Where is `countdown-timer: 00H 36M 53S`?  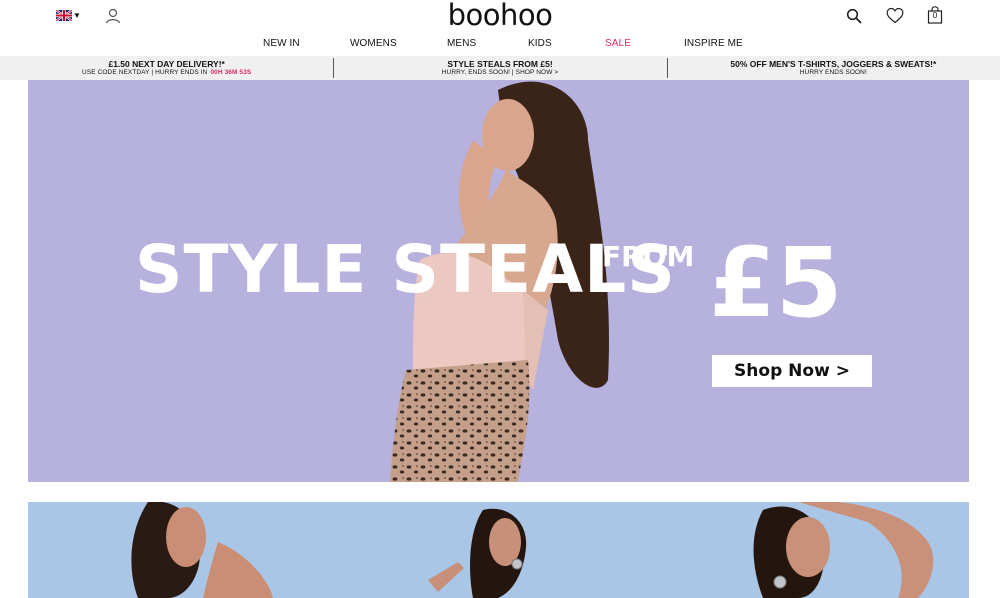
countdown-timer: 00H 36M 53S is located at coordinates (231, 72).